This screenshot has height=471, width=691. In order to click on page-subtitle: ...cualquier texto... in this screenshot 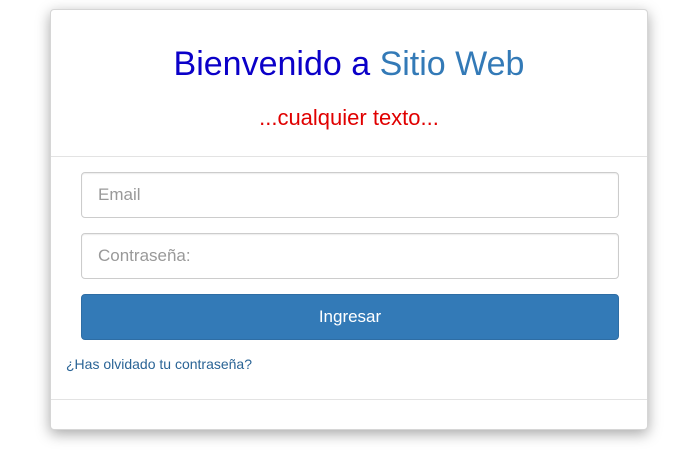, I will do `click(349, 117)`.